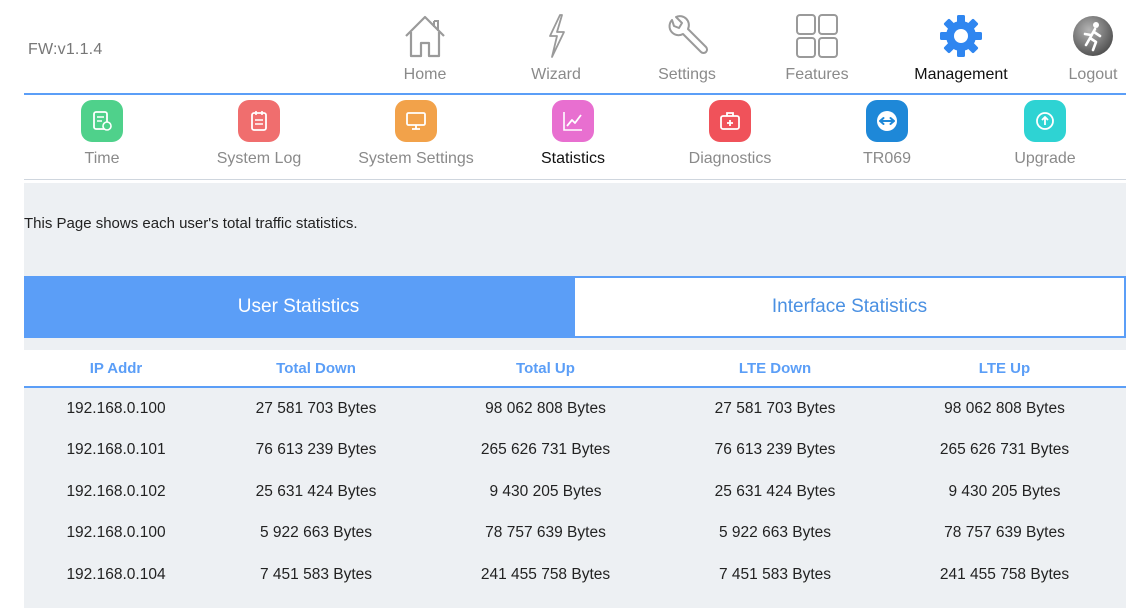 This screenshot has width=1148, height=608. What do you see at coordinates (425, 36) in the screenshot?
I see `home-icon` at bounding box center [425, 36].